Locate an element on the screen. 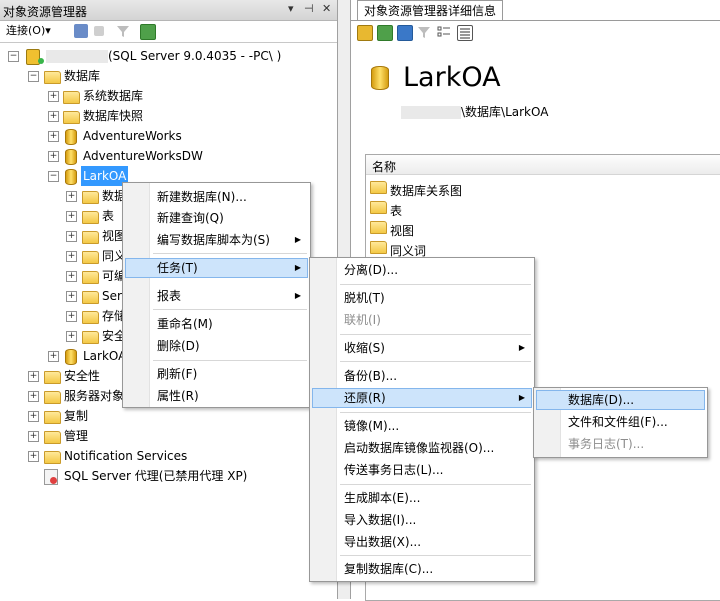 This screenshot has height=601, width=720. stop-icon is located at coordinates (99, 31).